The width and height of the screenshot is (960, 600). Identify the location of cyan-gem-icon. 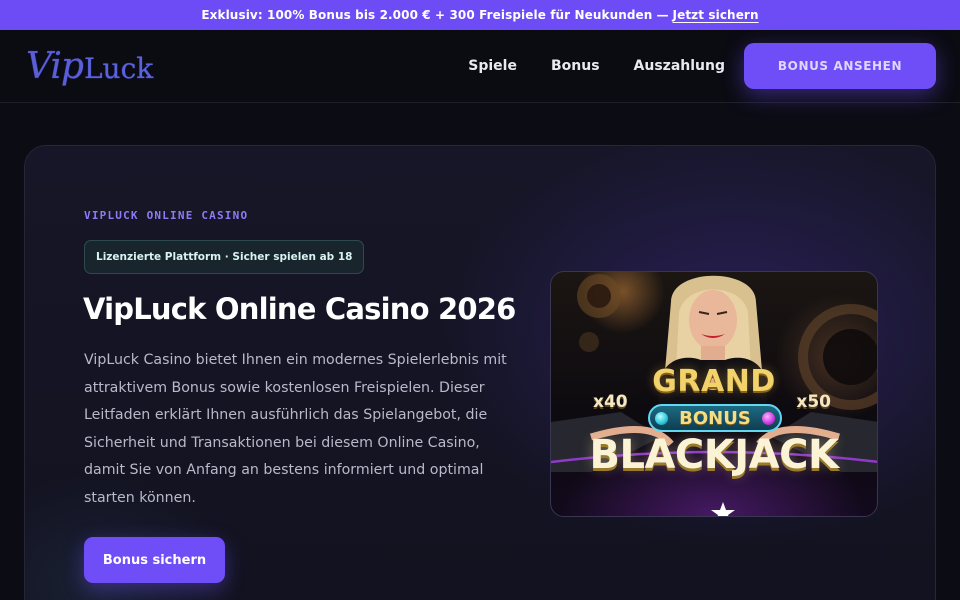
(661, 418).